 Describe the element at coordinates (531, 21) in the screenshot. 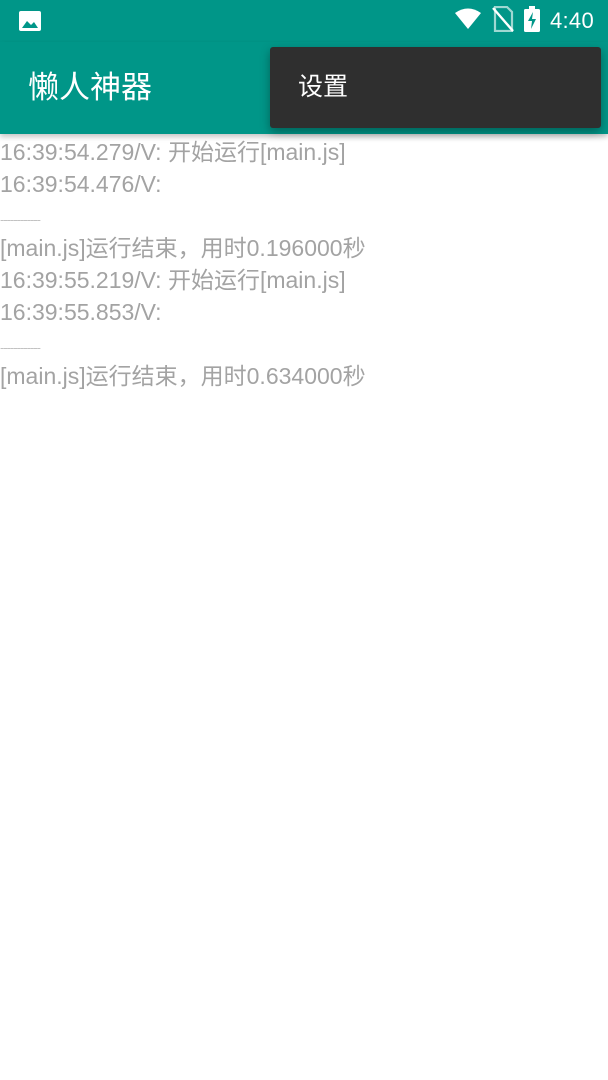

I see `battery-charging-icon` at that location.